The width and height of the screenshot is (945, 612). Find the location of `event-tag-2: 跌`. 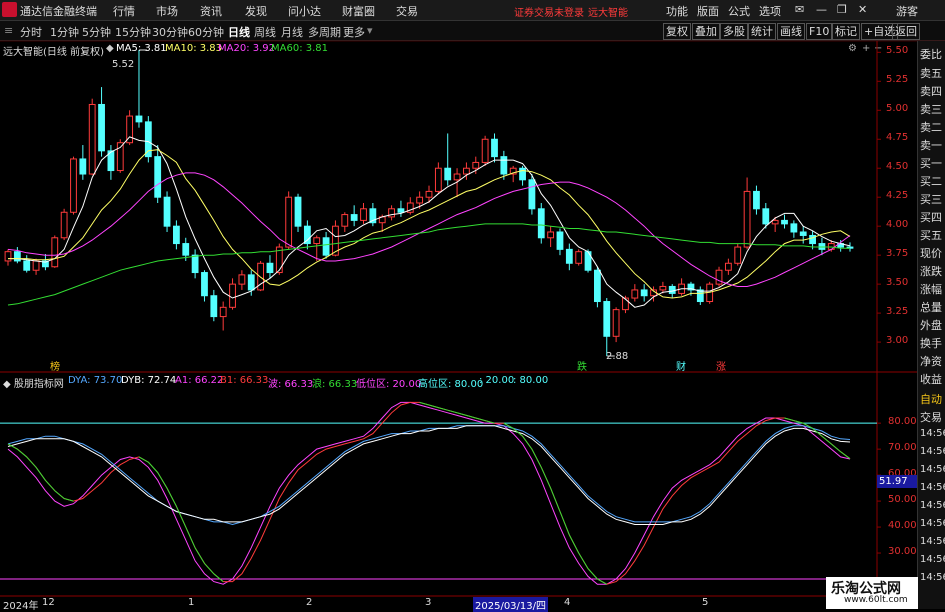

event-tag-2: 跌 is located at coordinates (582, 365).